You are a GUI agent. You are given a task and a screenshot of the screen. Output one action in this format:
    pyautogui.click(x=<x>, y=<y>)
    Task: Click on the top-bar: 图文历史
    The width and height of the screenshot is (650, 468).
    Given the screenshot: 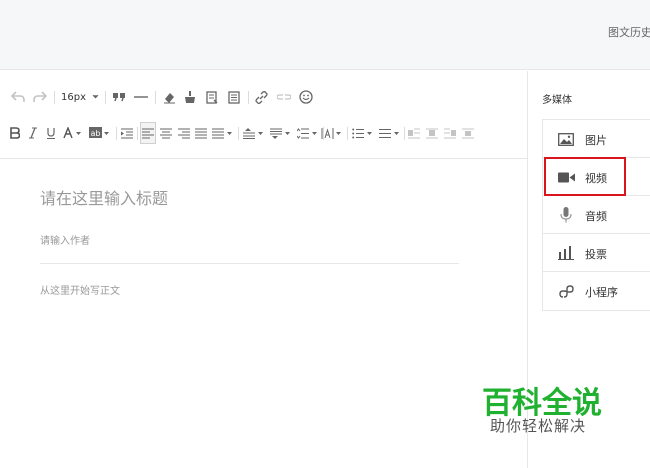 What is the action you would take?
    pyautogui.click(x=325, y=35)
    